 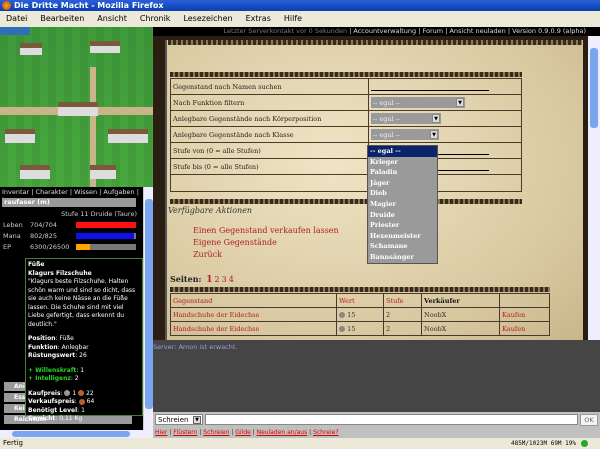 I want to click on stat-value: 6300/26500, so click(x=50, y=247).